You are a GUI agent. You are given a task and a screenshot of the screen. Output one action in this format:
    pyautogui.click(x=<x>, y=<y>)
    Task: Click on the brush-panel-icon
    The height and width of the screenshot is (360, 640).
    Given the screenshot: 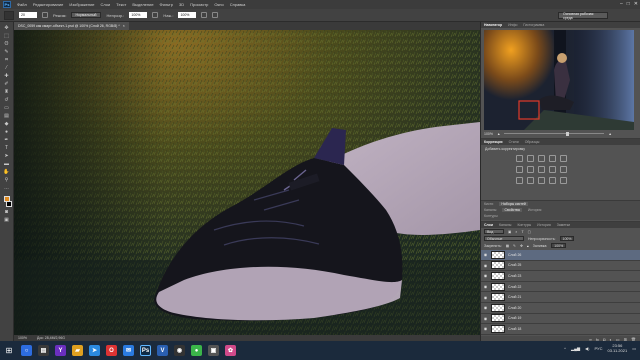 What is the action you would take?
    pyautogui.click(x=45, y=15)
    